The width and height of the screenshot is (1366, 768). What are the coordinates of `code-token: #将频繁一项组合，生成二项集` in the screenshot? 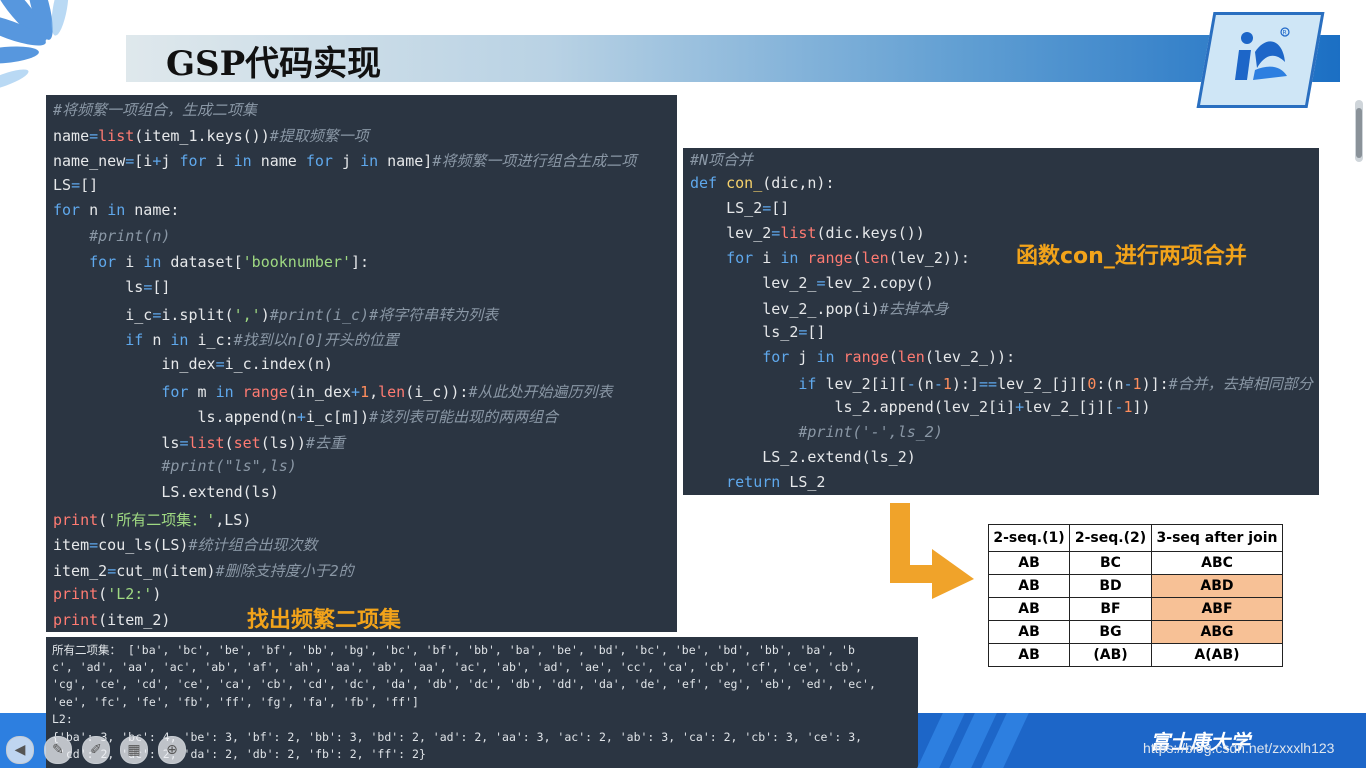 It's located at (155, 110).